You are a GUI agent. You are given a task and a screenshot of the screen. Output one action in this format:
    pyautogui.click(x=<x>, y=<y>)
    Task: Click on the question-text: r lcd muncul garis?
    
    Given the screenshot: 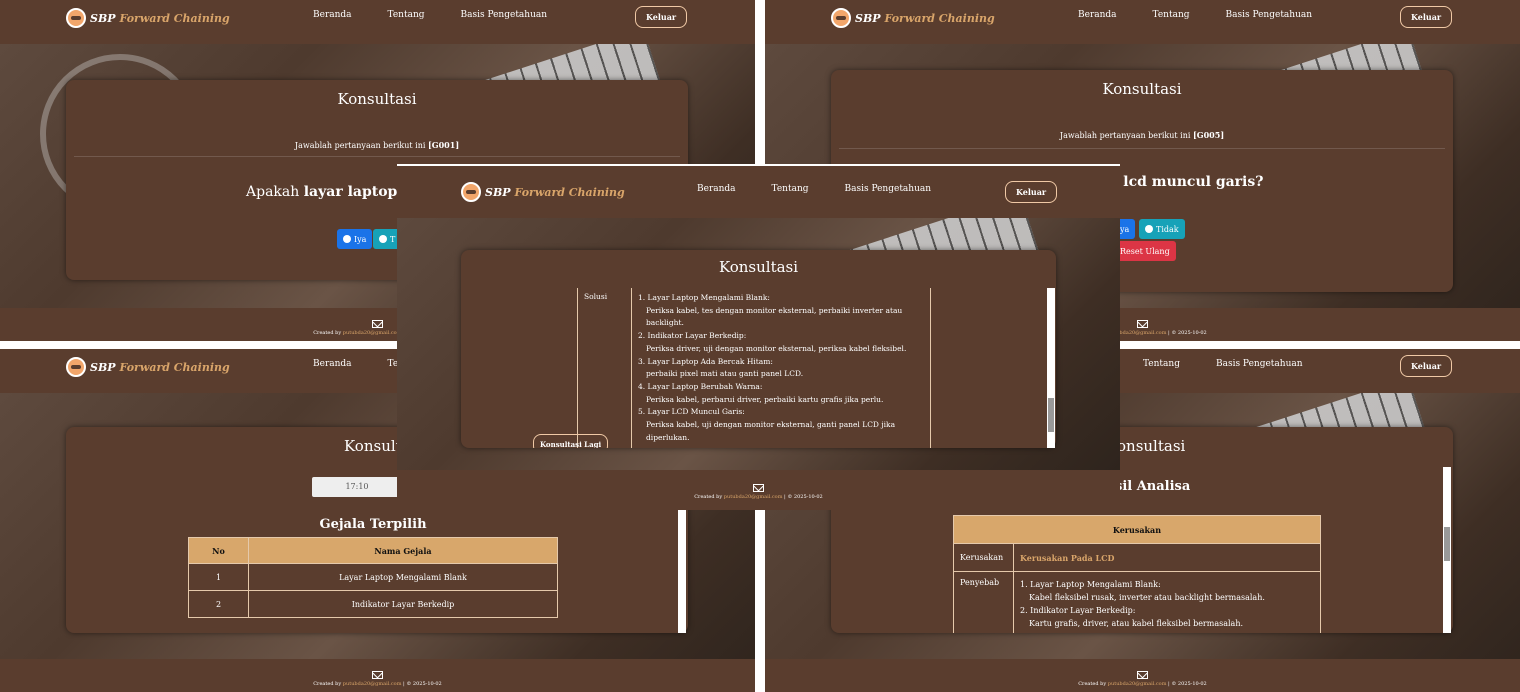 What is the action you would take?
    pyautogui.click(x=1187, y=182)
    